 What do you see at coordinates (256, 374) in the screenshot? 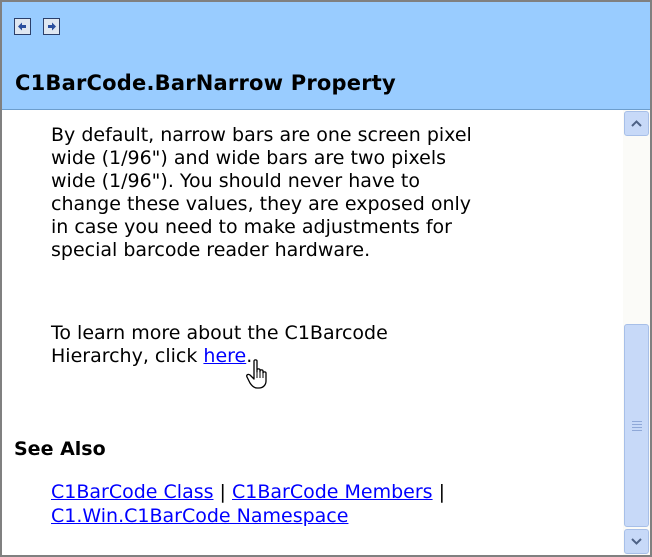
I see `hand-cursor-icon` at bounding box center [256, 374].